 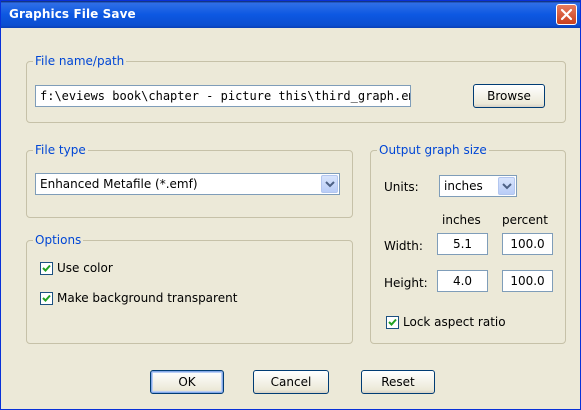 I want to click on output-size-legend: Output graph size, so click(x=433, y=150).